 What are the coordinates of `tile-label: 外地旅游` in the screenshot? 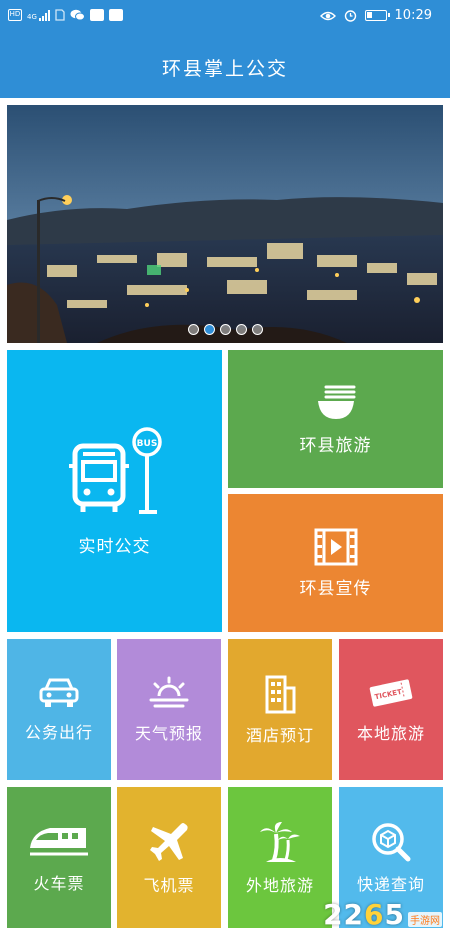 It's located at (279, 885).